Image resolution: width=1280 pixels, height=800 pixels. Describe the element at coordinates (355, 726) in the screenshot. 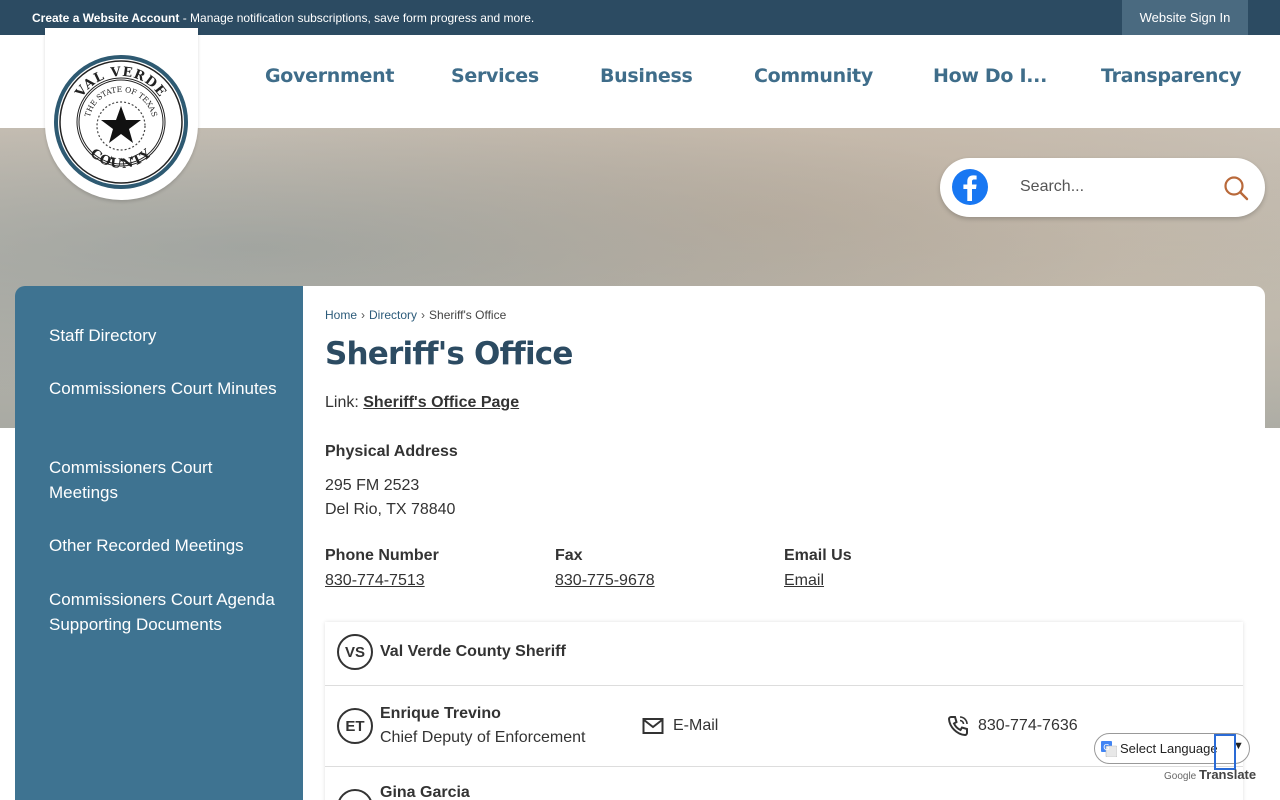

I see `initials-badge: ET` at that location.